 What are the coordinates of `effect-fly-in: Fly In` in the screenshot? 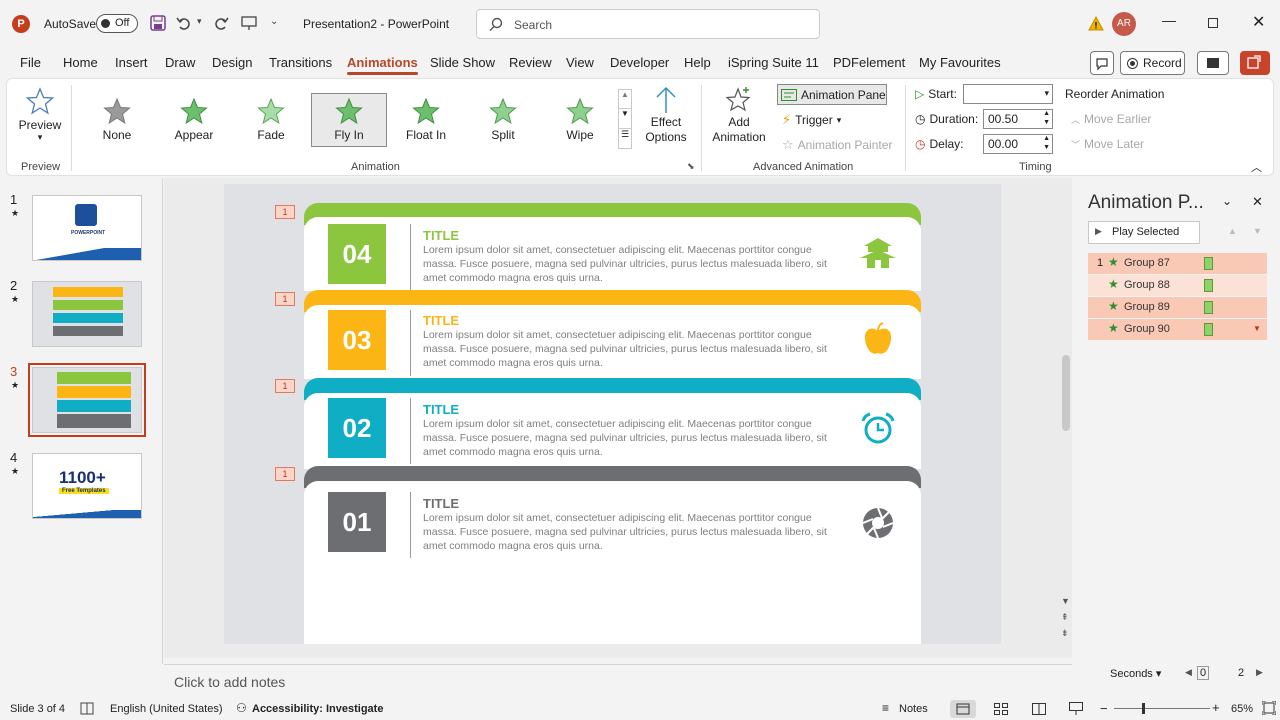 It's located at (349, 120).